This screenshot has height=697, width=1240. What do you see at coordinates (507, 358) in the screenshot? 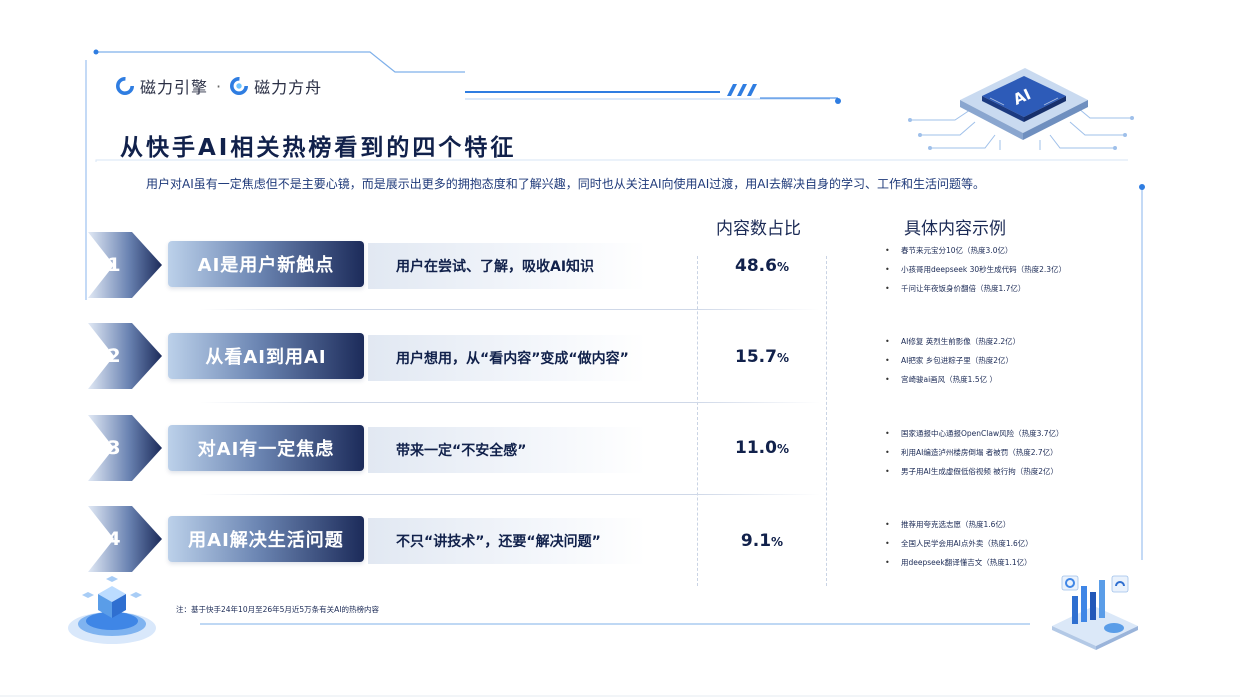
I see `row-2-description: 用户想用，从“看内容”变成“做内容”` at bounding box center [507, 358].